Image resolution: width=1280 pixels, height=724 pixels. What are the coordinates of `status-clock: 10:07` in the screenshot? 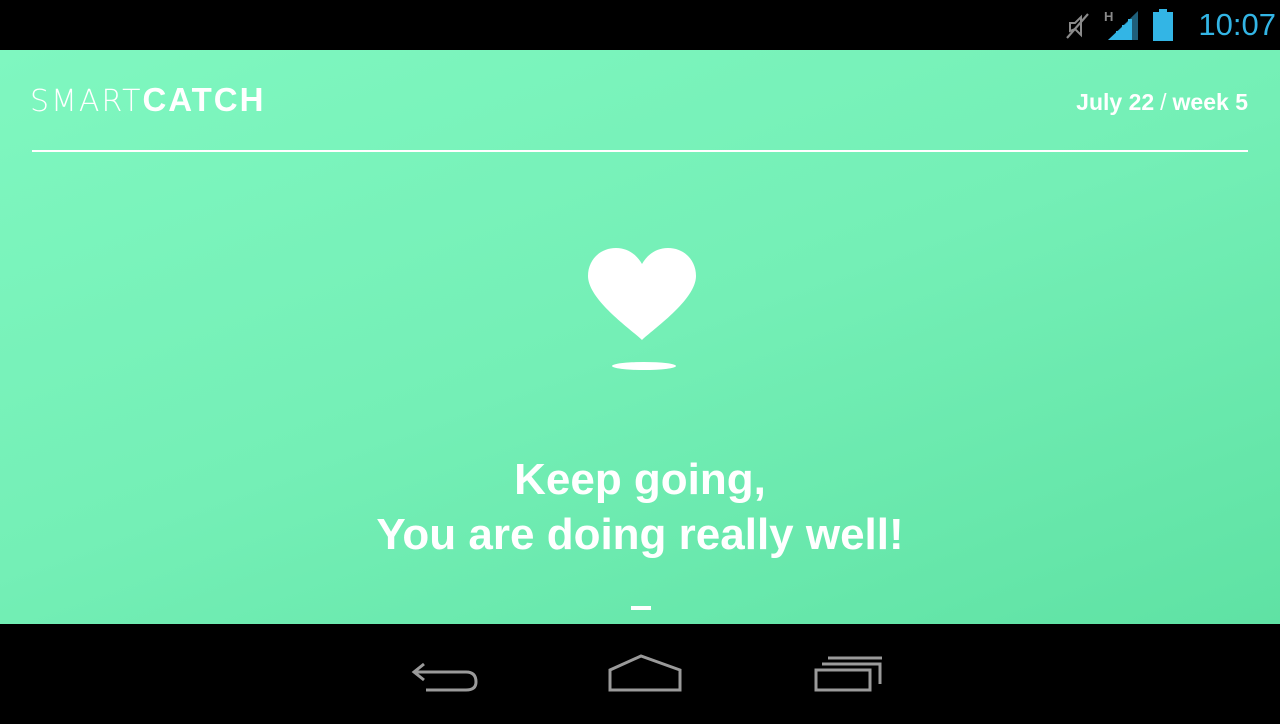 It's located at (1237, 24).